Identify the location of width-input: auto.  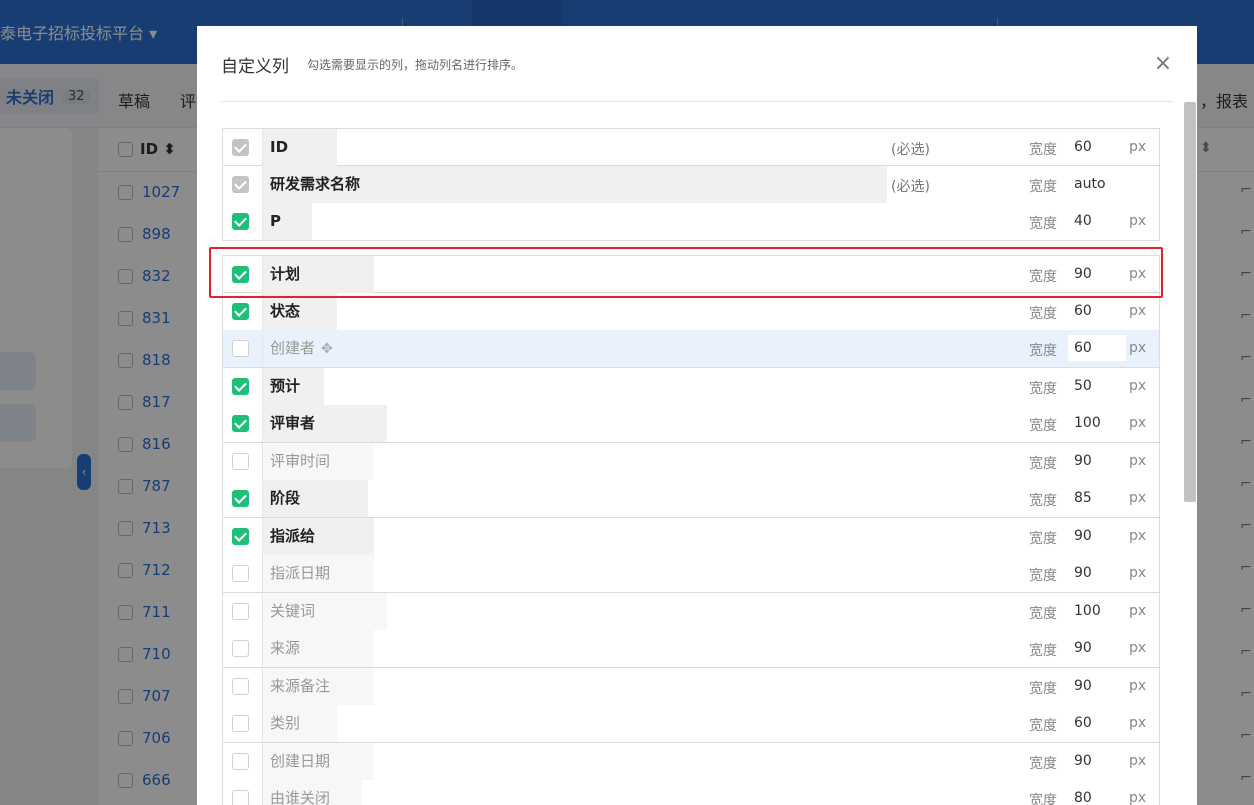
(1097, 184).